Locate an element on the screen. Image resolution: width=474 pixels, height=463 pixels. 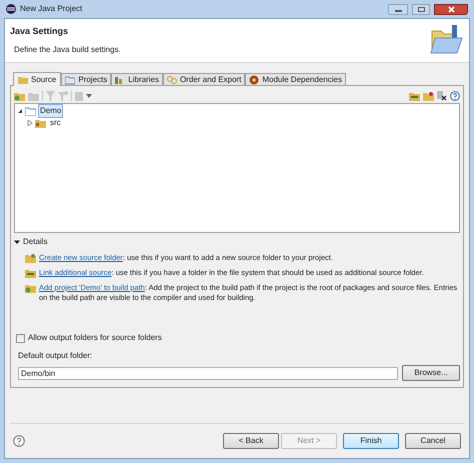
dialog-button: Finish is located at coordinates (371, 441).